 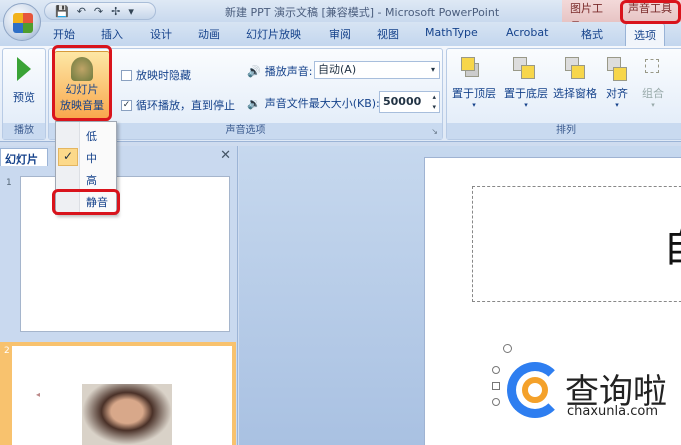 I want to click on spinner-arrows-icon: ▴ ▾, so click(x=434, y=102).